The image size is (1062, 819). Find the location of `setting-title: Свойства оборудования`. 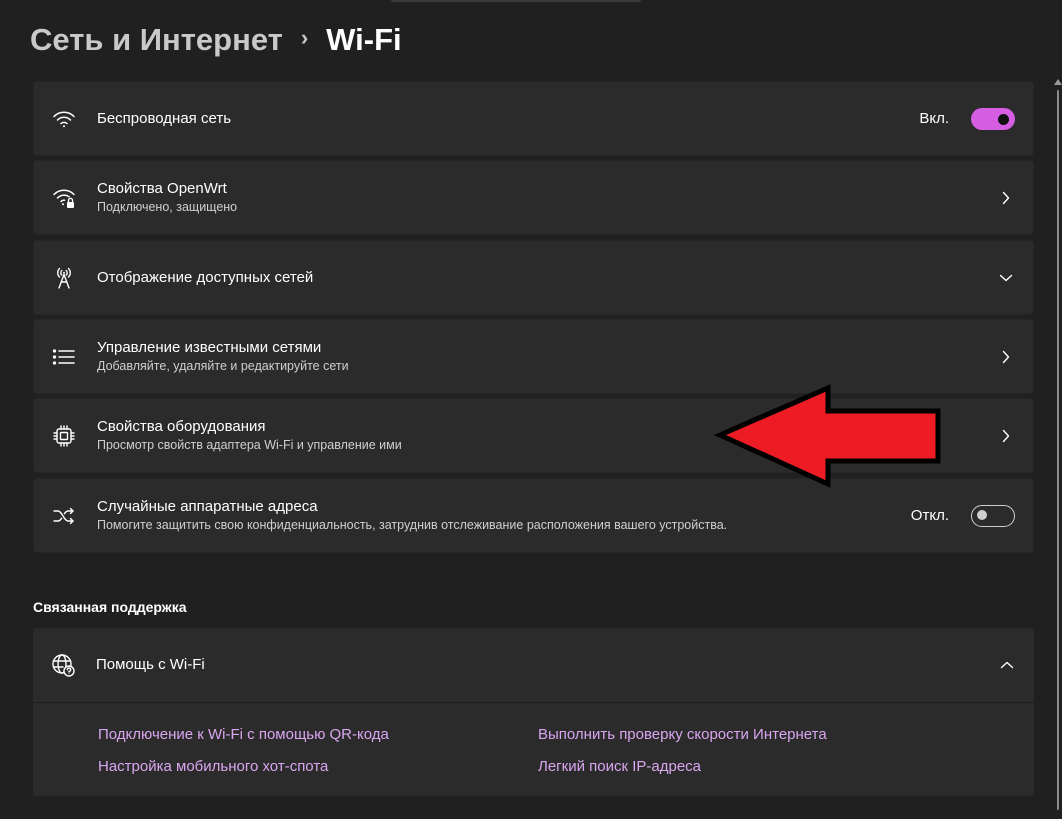

setting-title: Свойства оборудования is located at coordinates (181, 426).